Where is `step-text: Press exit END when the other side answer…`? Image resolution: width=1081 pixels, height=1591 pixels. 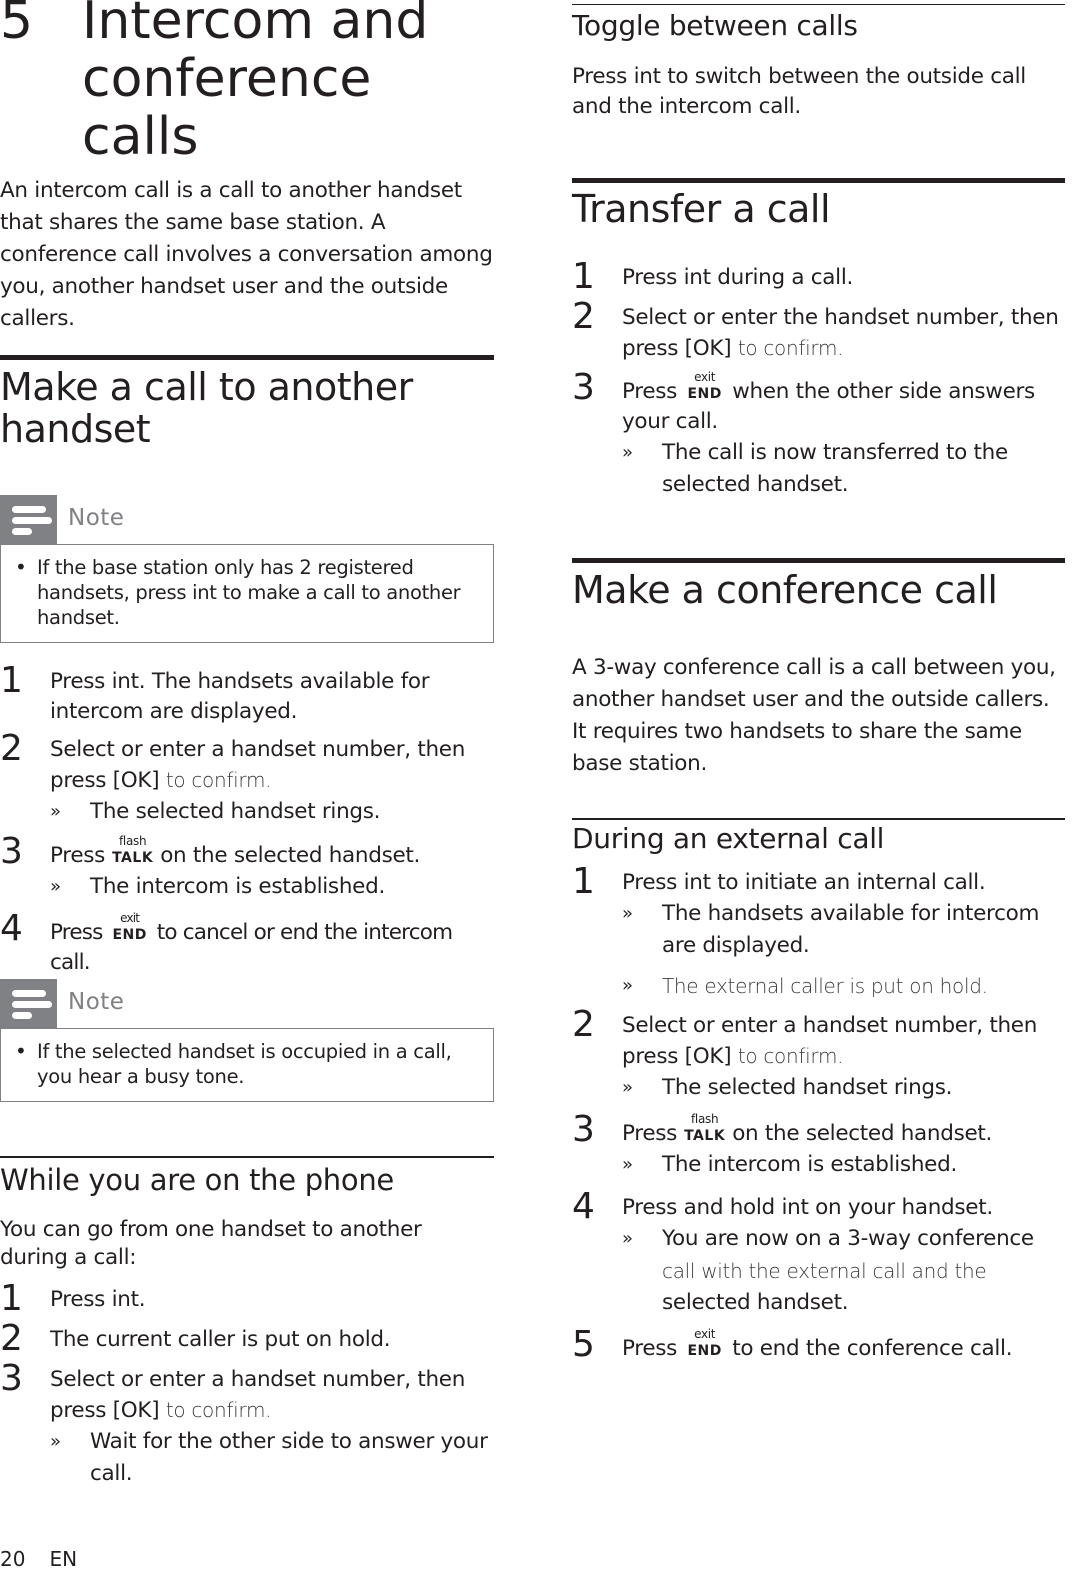 step-text: Press exit END when the other side answer… is located at coordinates (843, 403).